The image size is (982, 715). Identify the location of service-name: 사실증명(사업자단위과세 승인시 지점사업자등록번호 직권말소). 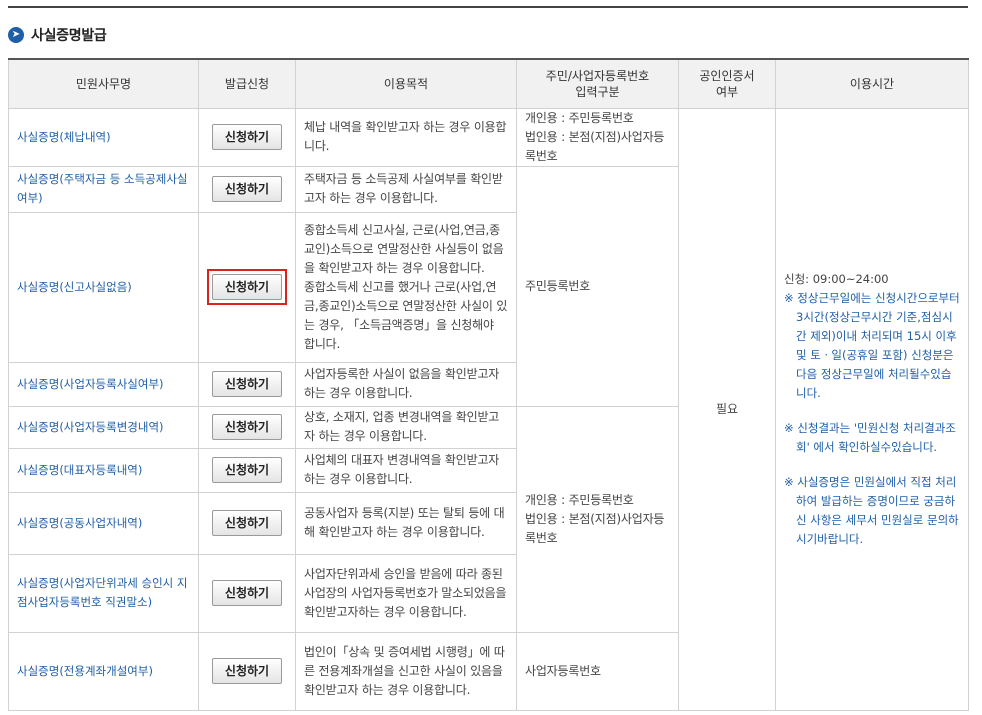
(103, 593).